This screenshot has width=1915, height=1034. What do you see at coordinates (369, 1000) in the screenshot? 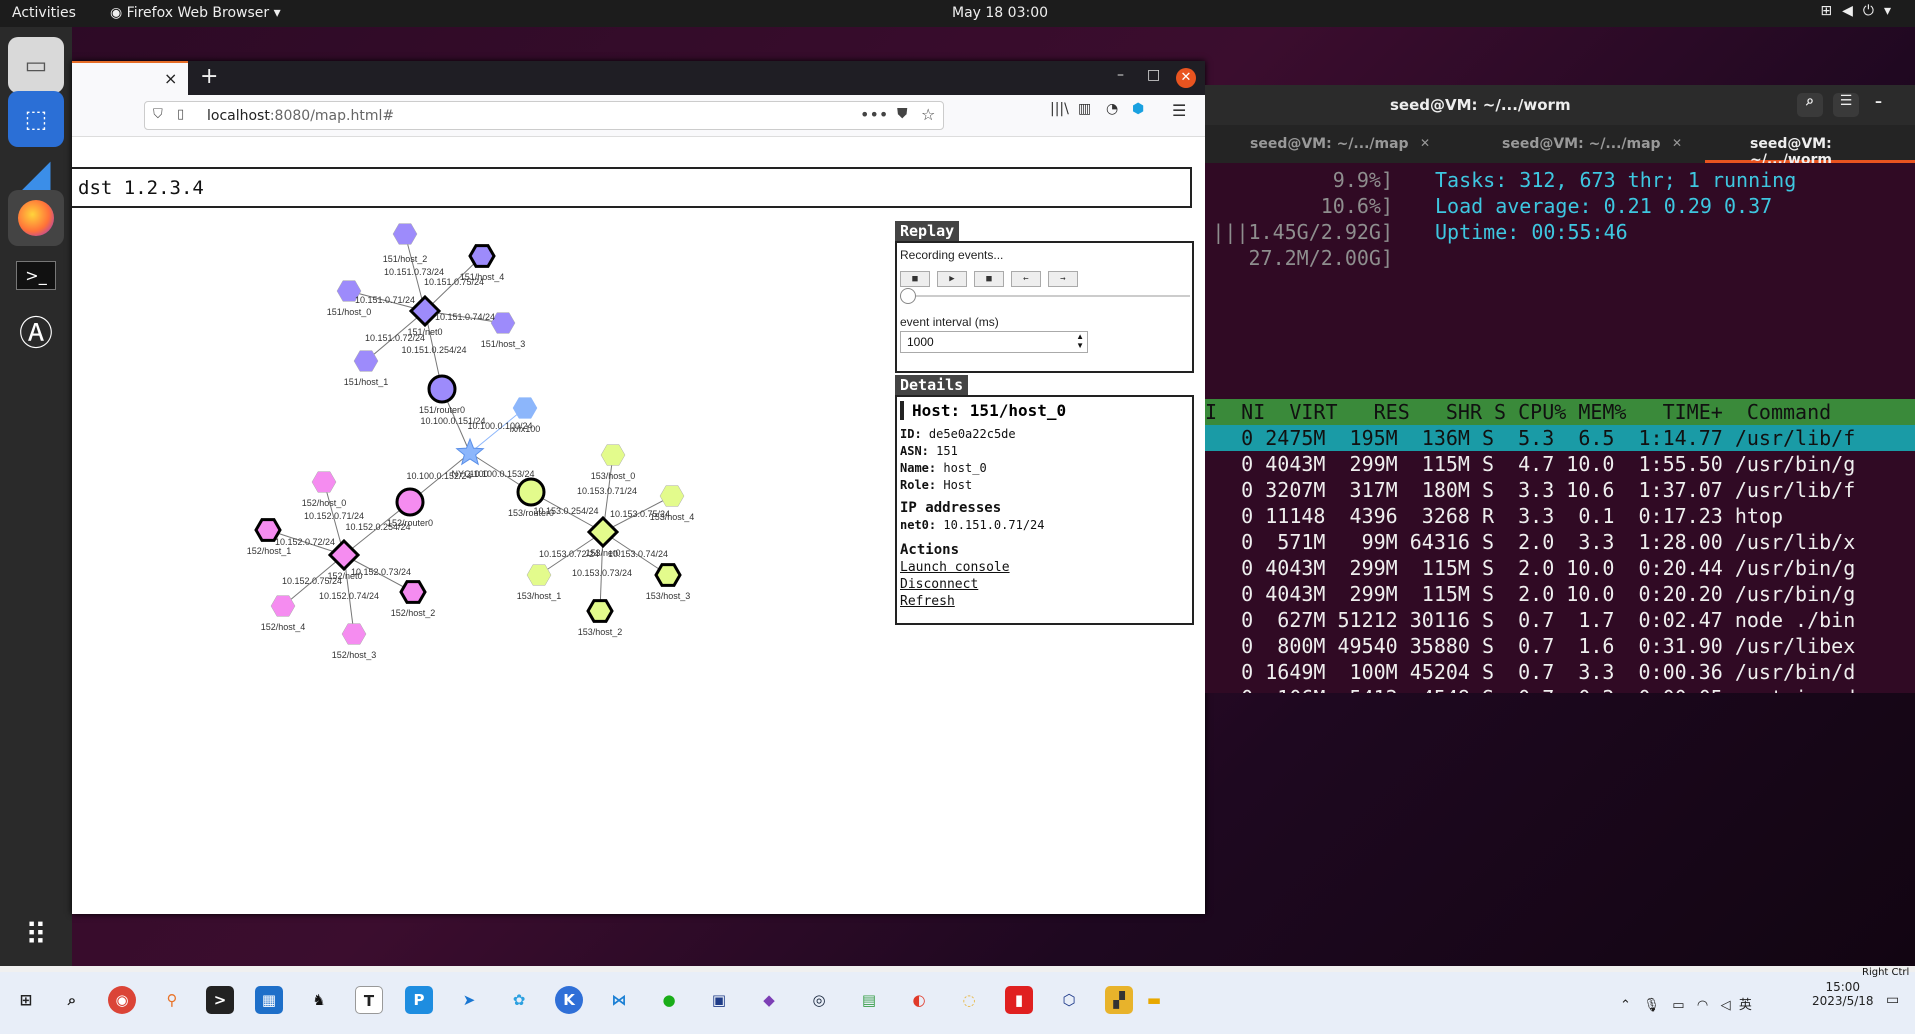
I see `typora-icon: T` at bounding box center [369, 1000].